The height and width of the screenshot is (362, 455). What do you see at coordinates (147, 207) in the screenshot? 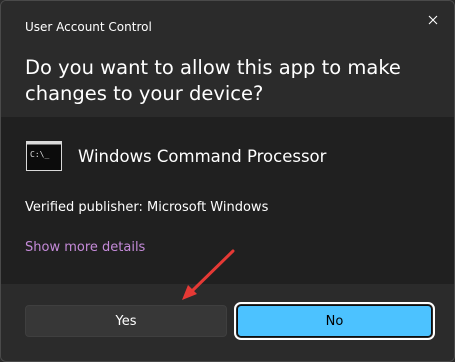
I see `publisher-info: Verified publisher: Microsoft Windows` at bounding box center [147, 207].